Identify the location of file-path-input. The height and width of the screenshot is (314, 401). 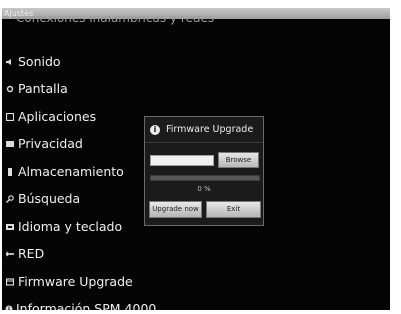
(182, 160).